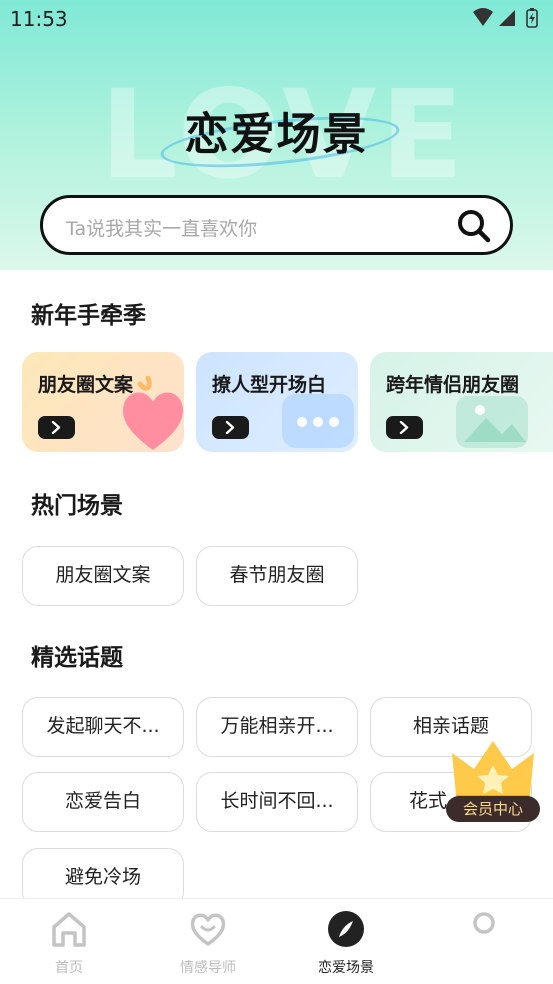 This screenshot has width=553, height=984. What do you see at coordinates (69, 929) in the screenshot?
I see `home-icon` at bounding box center [69, 929].